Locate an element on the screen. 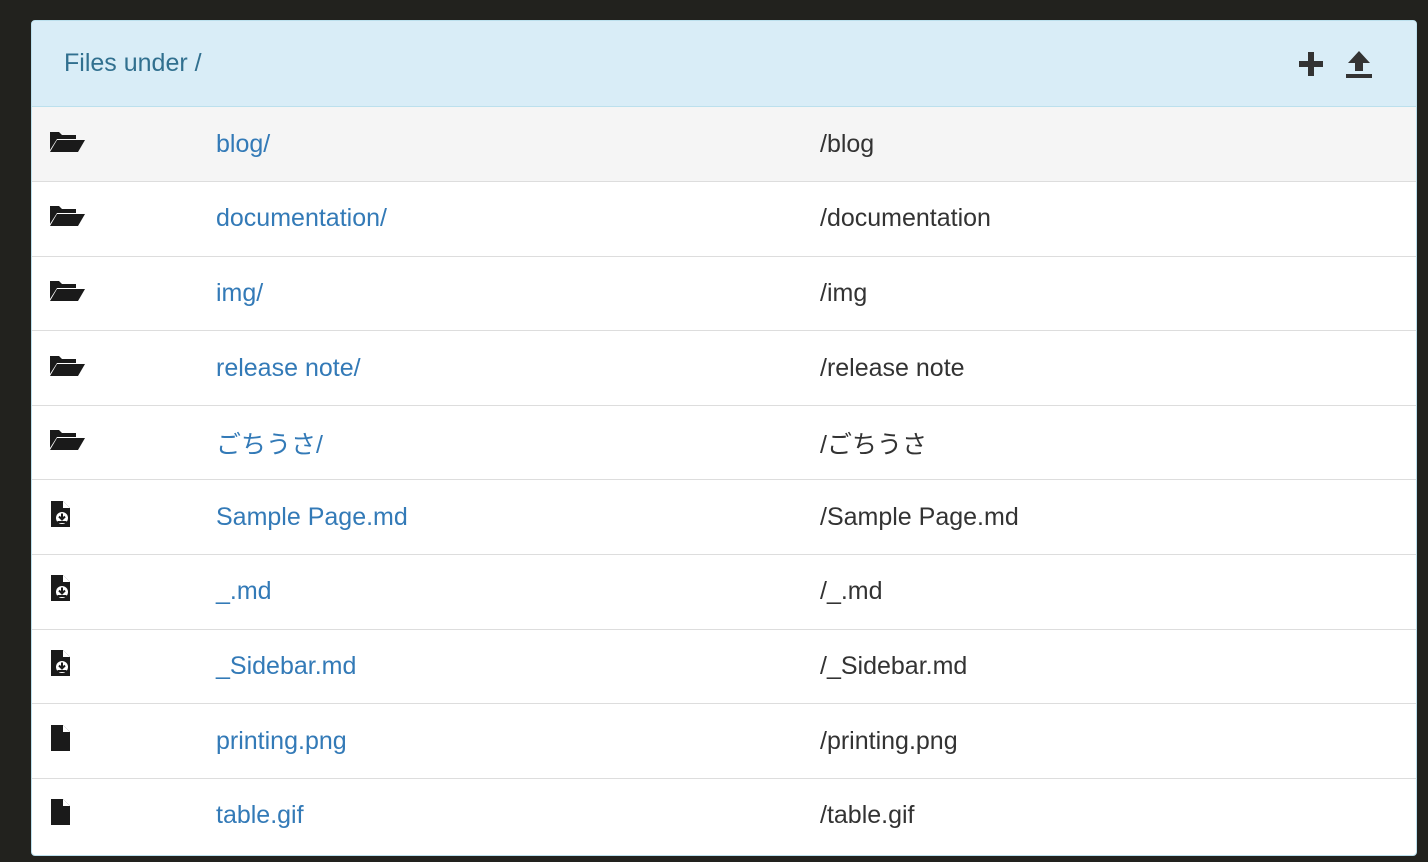 This screenshot has height=862, width=1428. file-link: img/ is located at coordinates (239, 293).